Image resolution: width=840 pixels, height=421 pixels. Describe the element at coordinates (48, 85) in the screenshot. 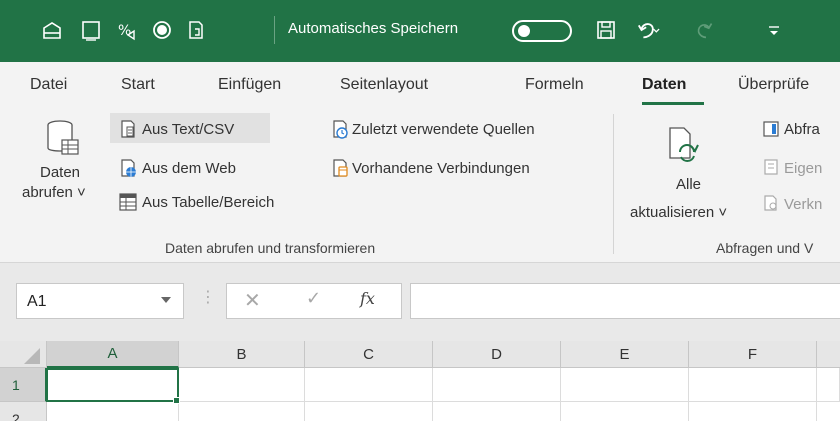

I see `tab-file: Datei` at that location.